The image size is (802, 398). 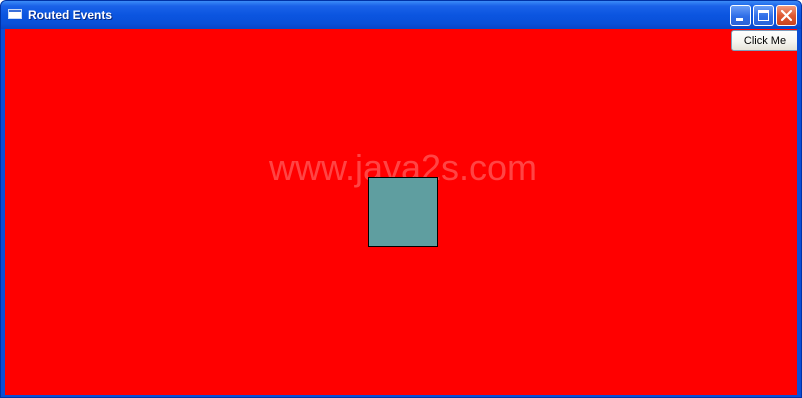 I want to click on title-bar: Routed Events, so click(x=401, y=15).